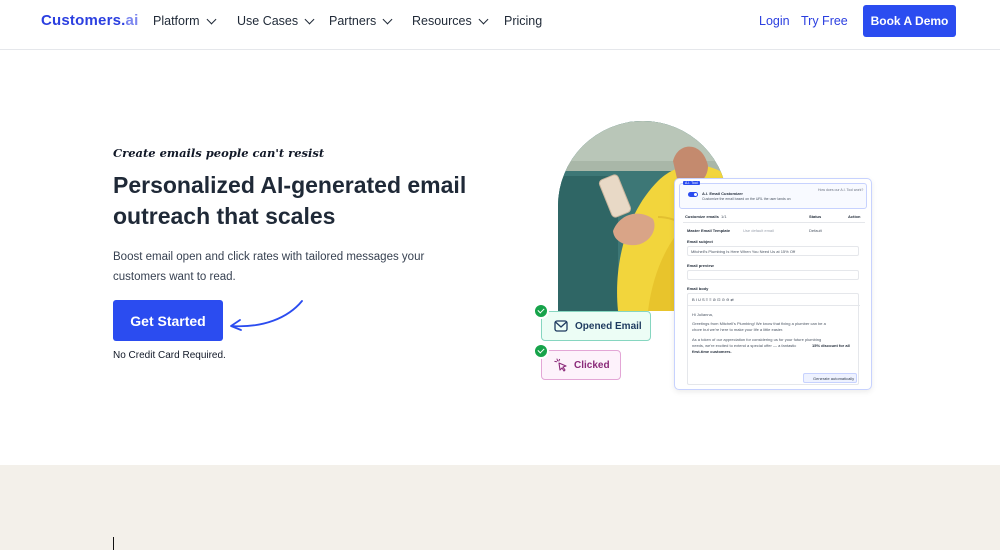 Image resolution: width=1000 pixels, height=550 pixels. Describe the element at coordinates (698, 288) in the screenshot. I see `email-body-label: Email body` at that location.